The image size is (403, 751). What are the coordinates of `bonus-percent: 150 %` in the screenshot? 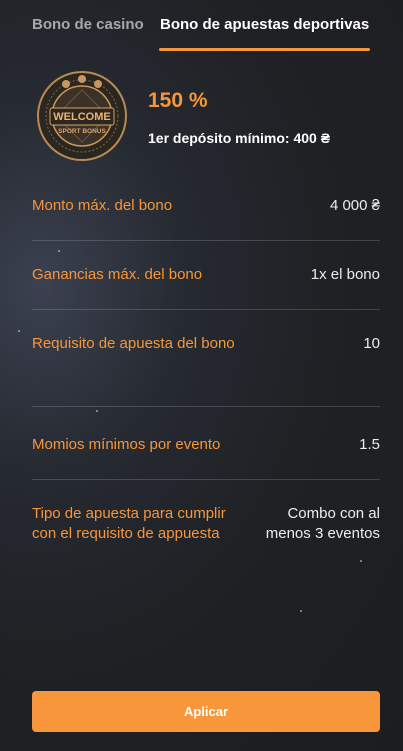 It's located at (178, 100).